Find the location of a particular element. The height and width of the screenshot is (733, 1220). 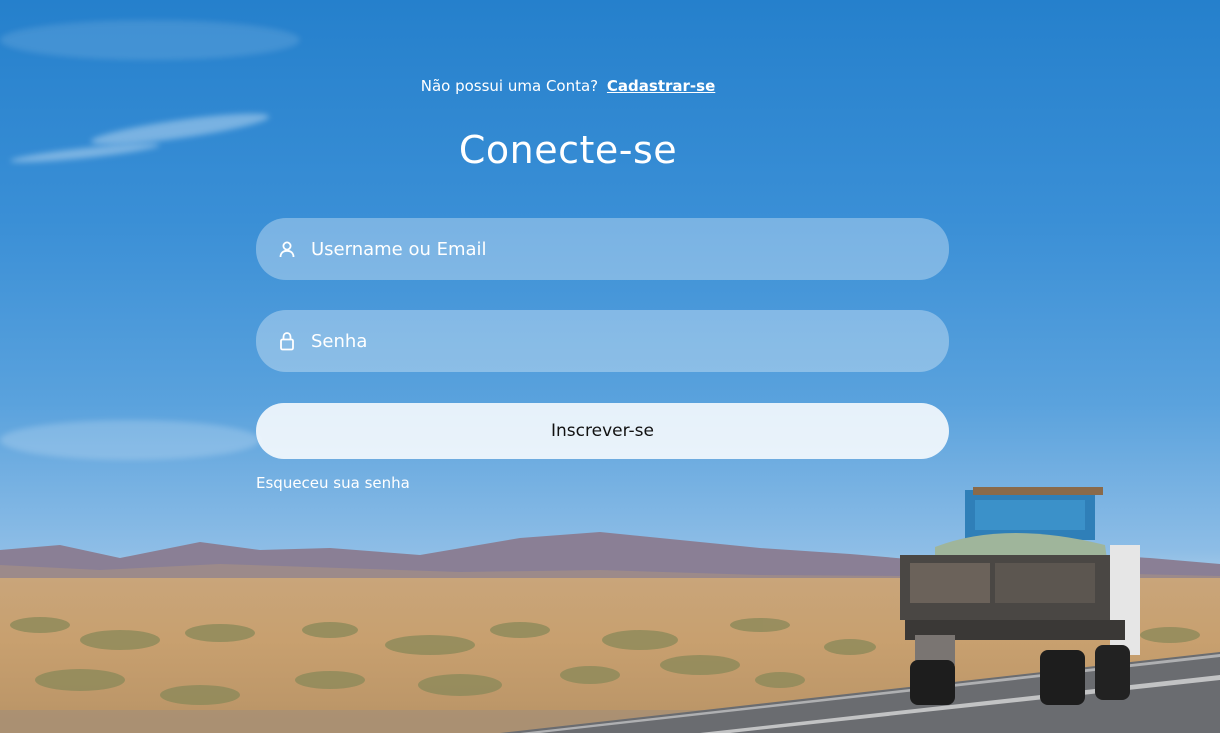

forgot-password-link: Esqueceu sua senha is located at coordinates (333, 483).